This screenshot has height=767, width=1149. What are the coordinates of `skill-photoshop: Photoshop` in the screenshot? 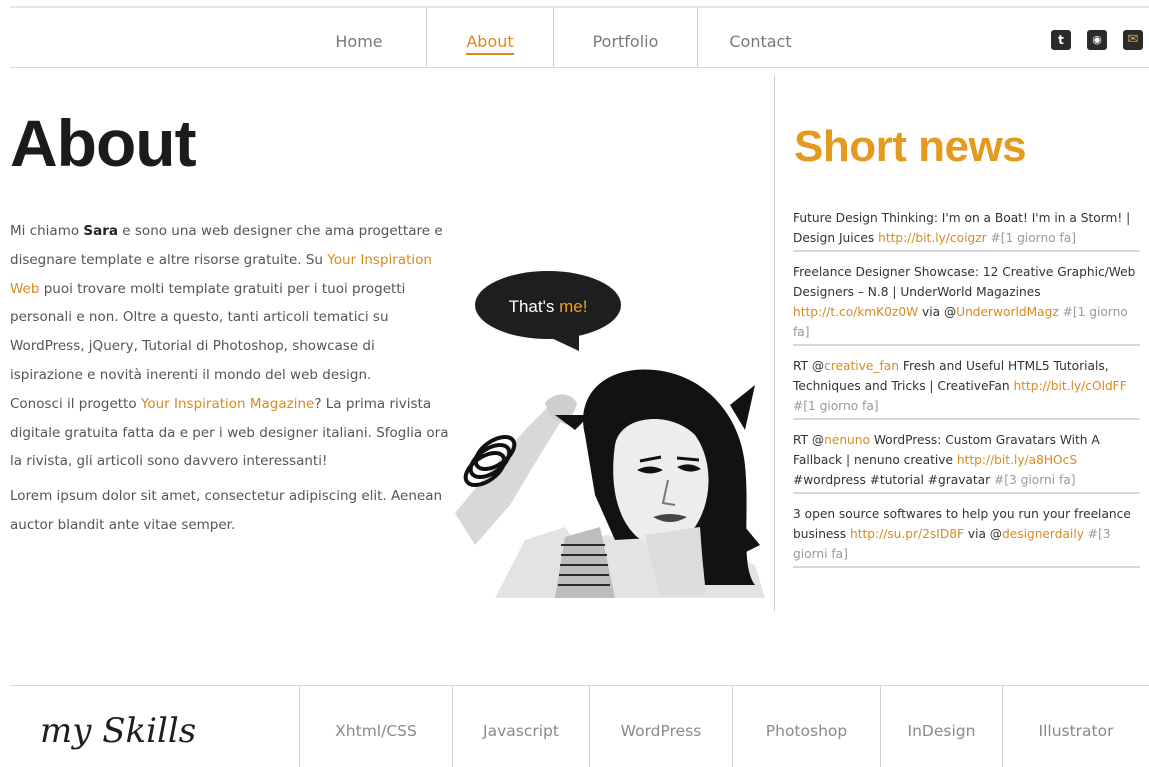 It's located at (806, 726).